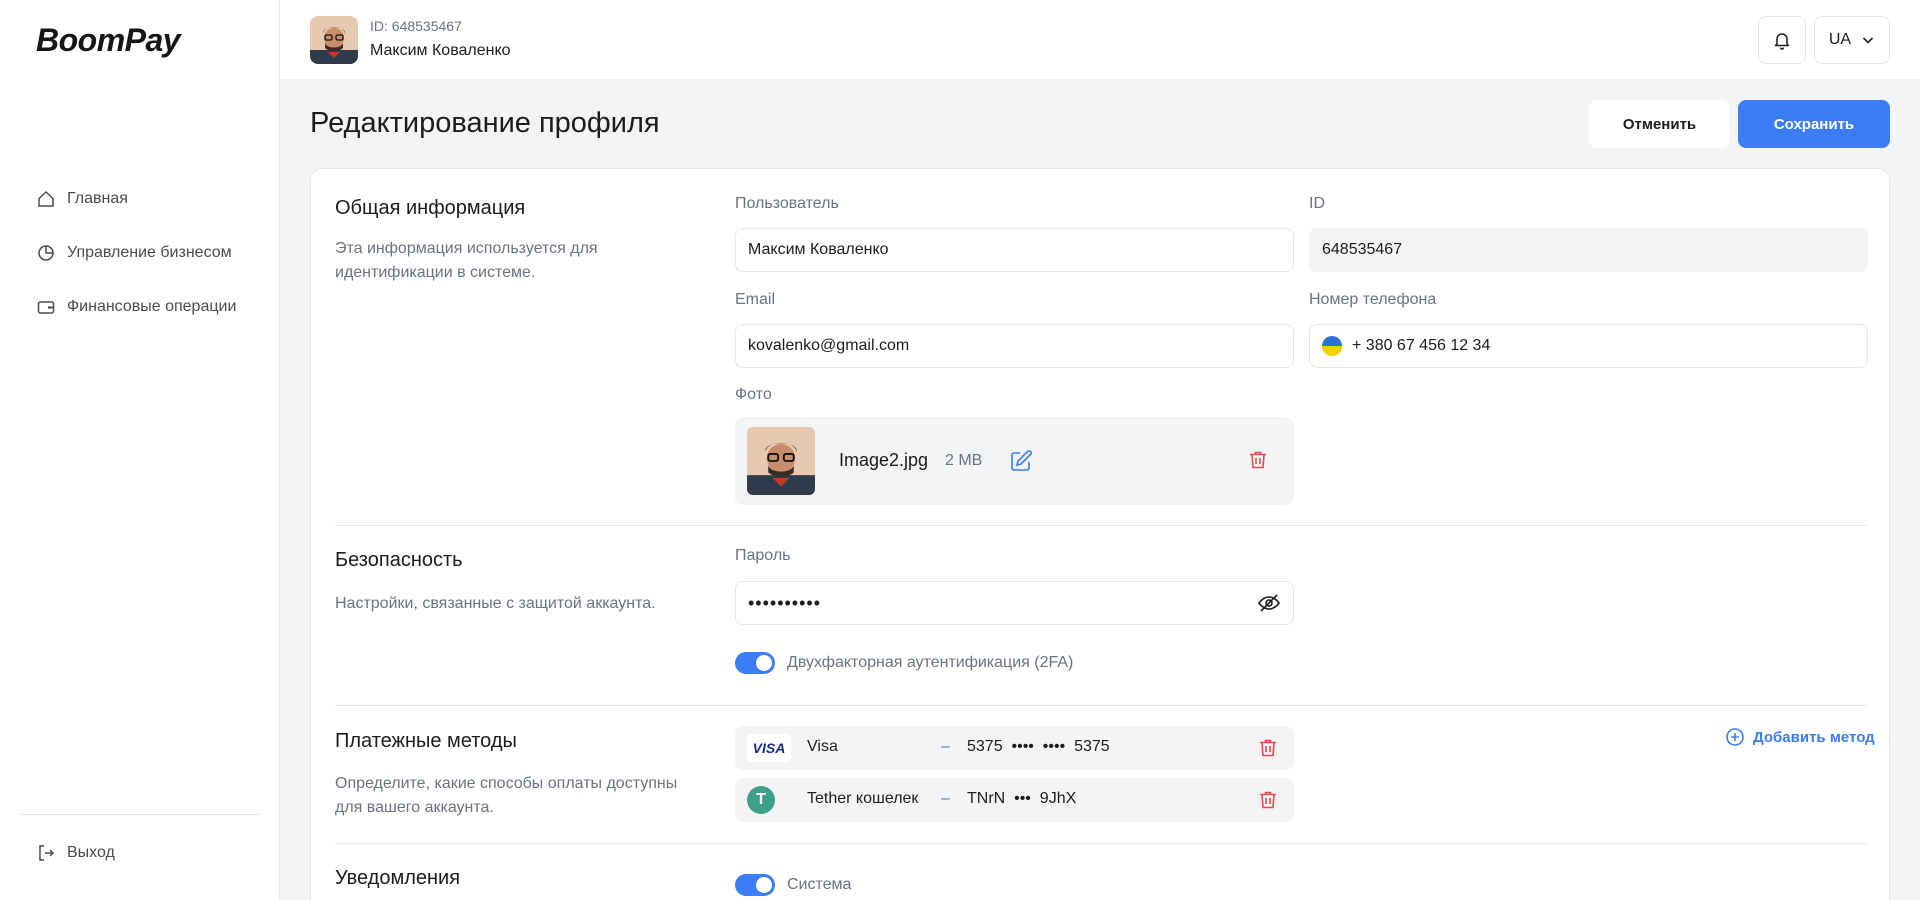 This screenshot has height=900, width=1920. I want to click on payment-method-row: T Tether кошелек – TNrN ••• 9JhX, so click(1014, 800).